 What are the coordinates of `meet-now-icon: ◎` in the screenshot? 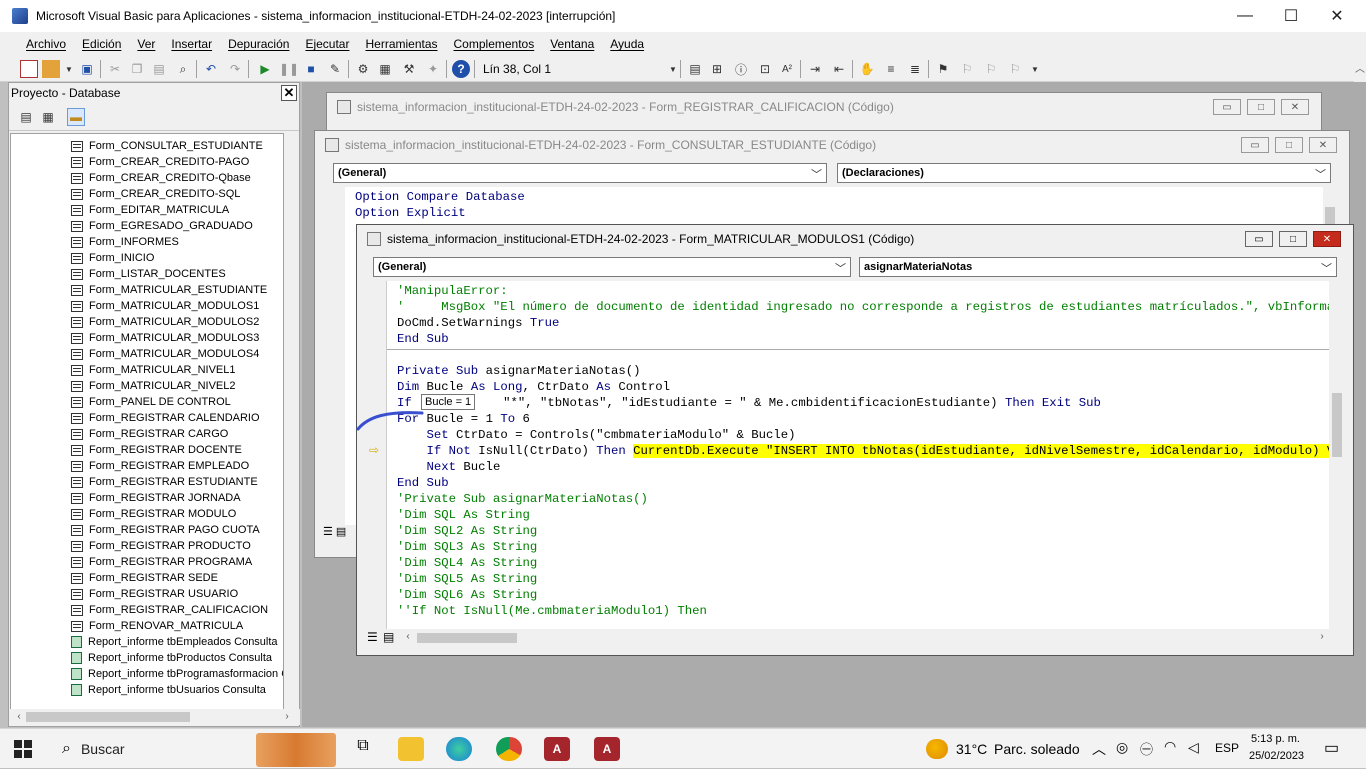 It's located at (1122, 747).